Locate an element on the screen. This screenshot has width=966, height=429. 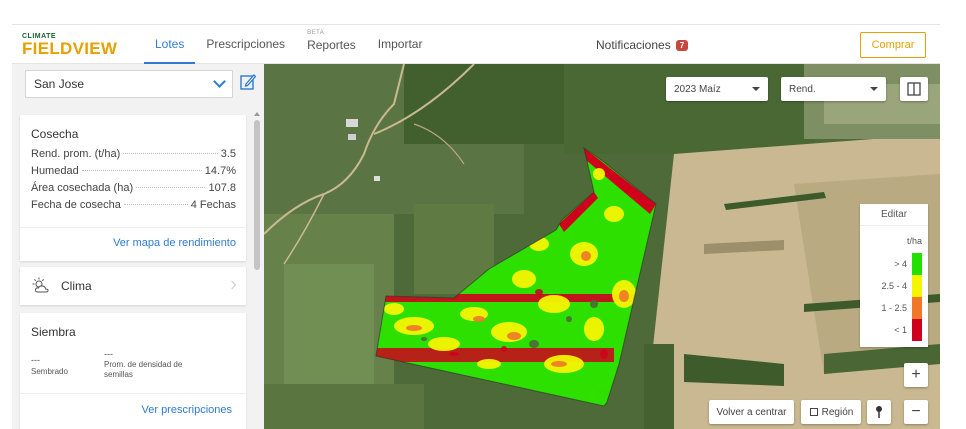
tab-prescripciones: Prescripciones is located at coordinates (245, 44).